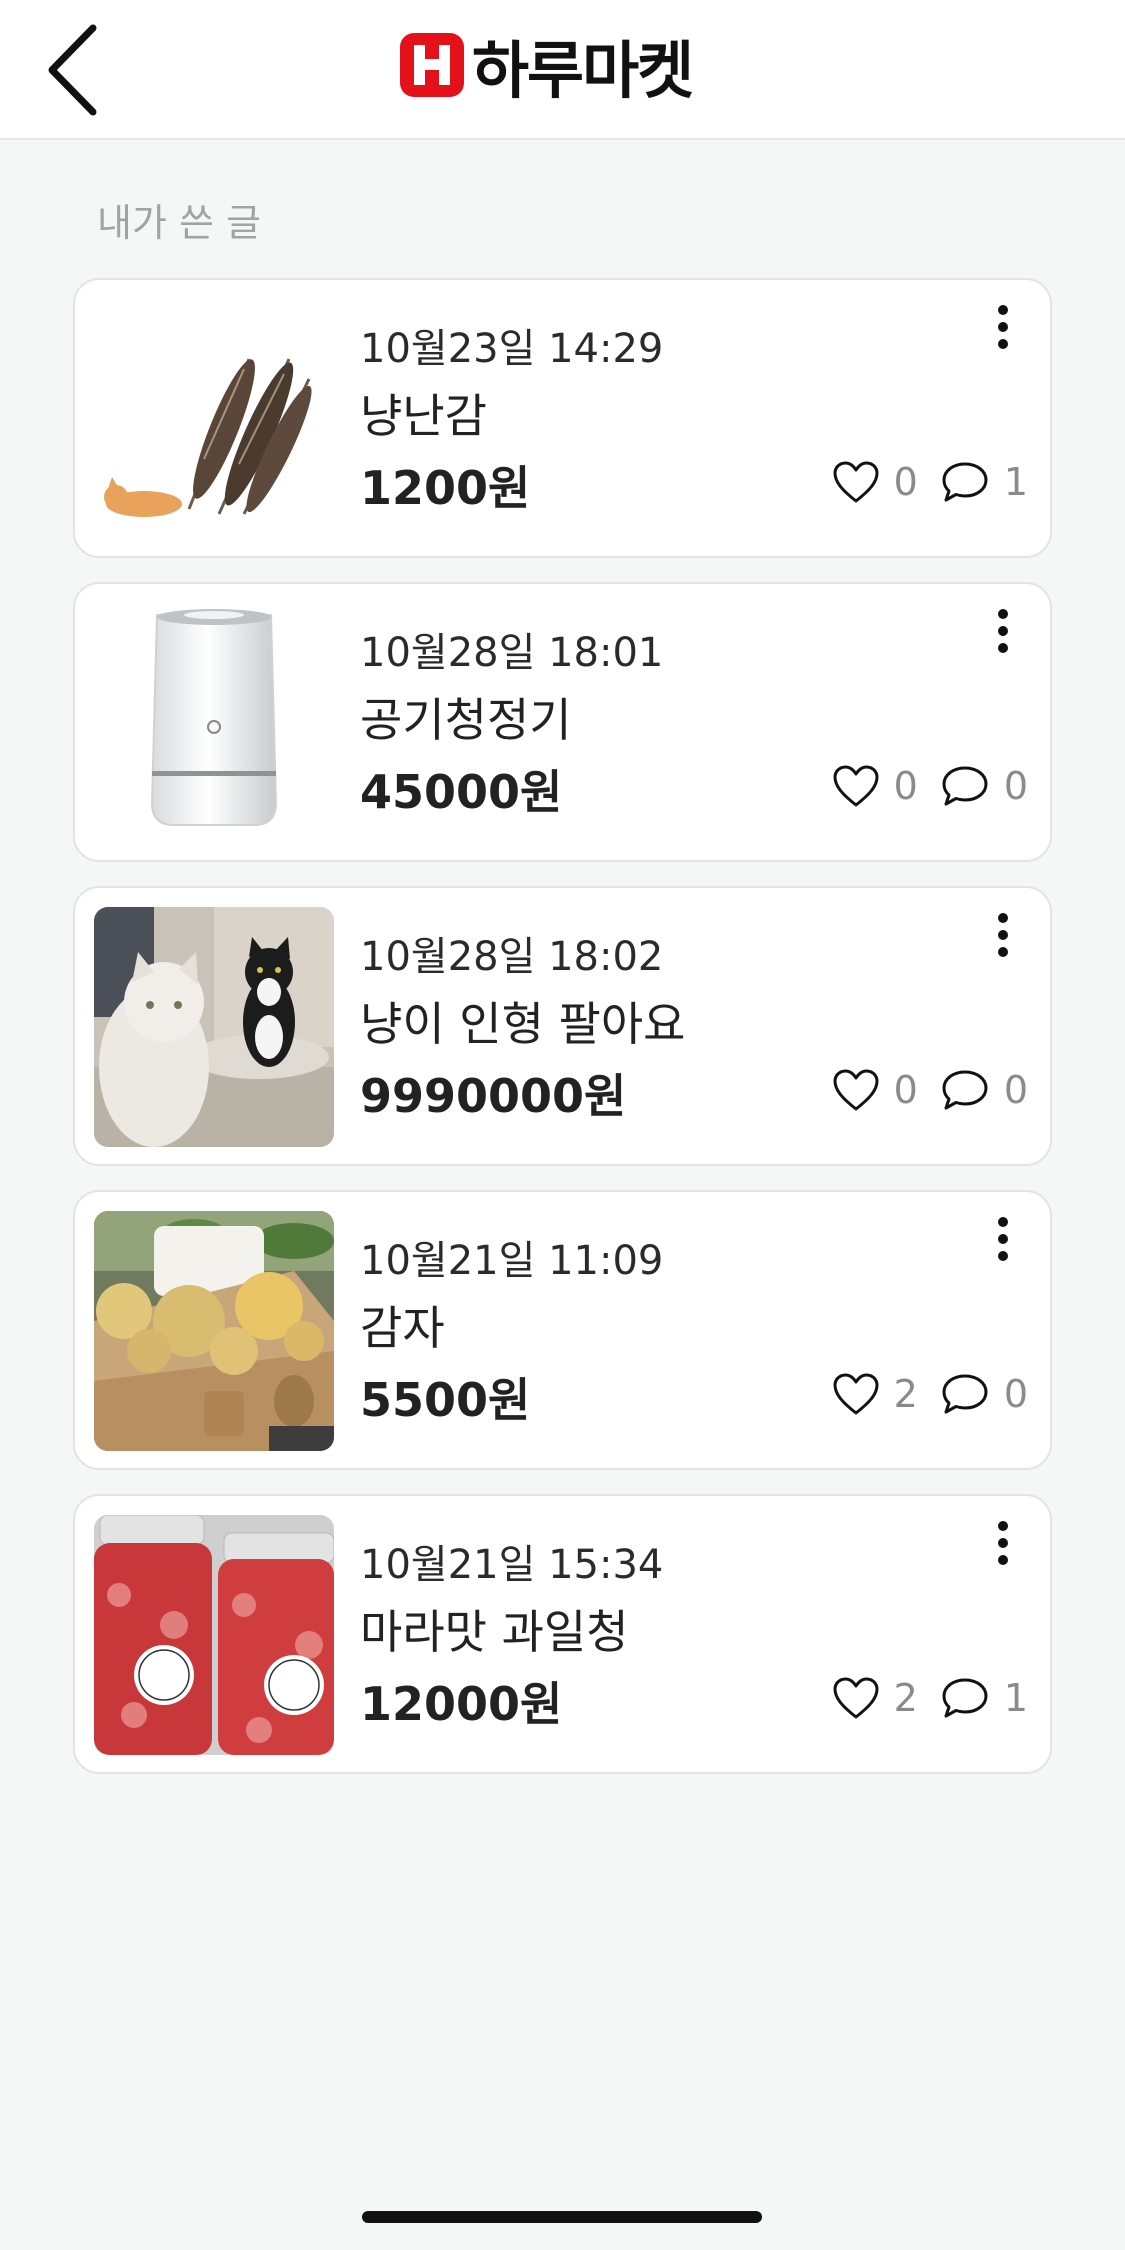 The width and height of the screenshot is (1125, 2250). I want to click on back-button, so click(73, 70).